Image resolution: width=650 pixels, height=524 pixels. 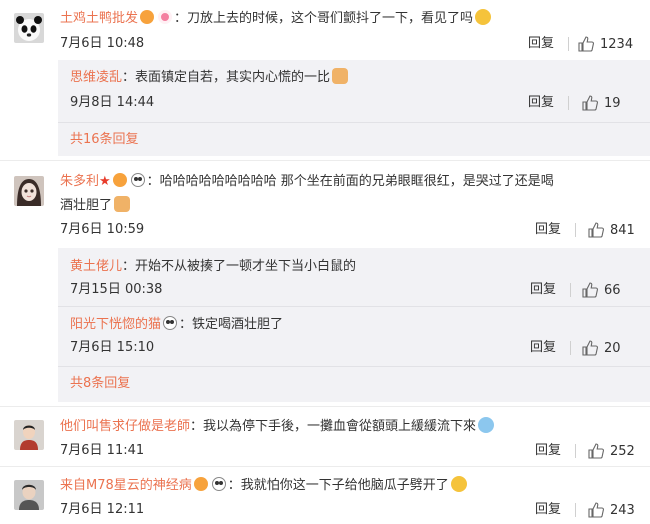 I want to click on username-link: 思维凌乱, so click(x=96, y=77).